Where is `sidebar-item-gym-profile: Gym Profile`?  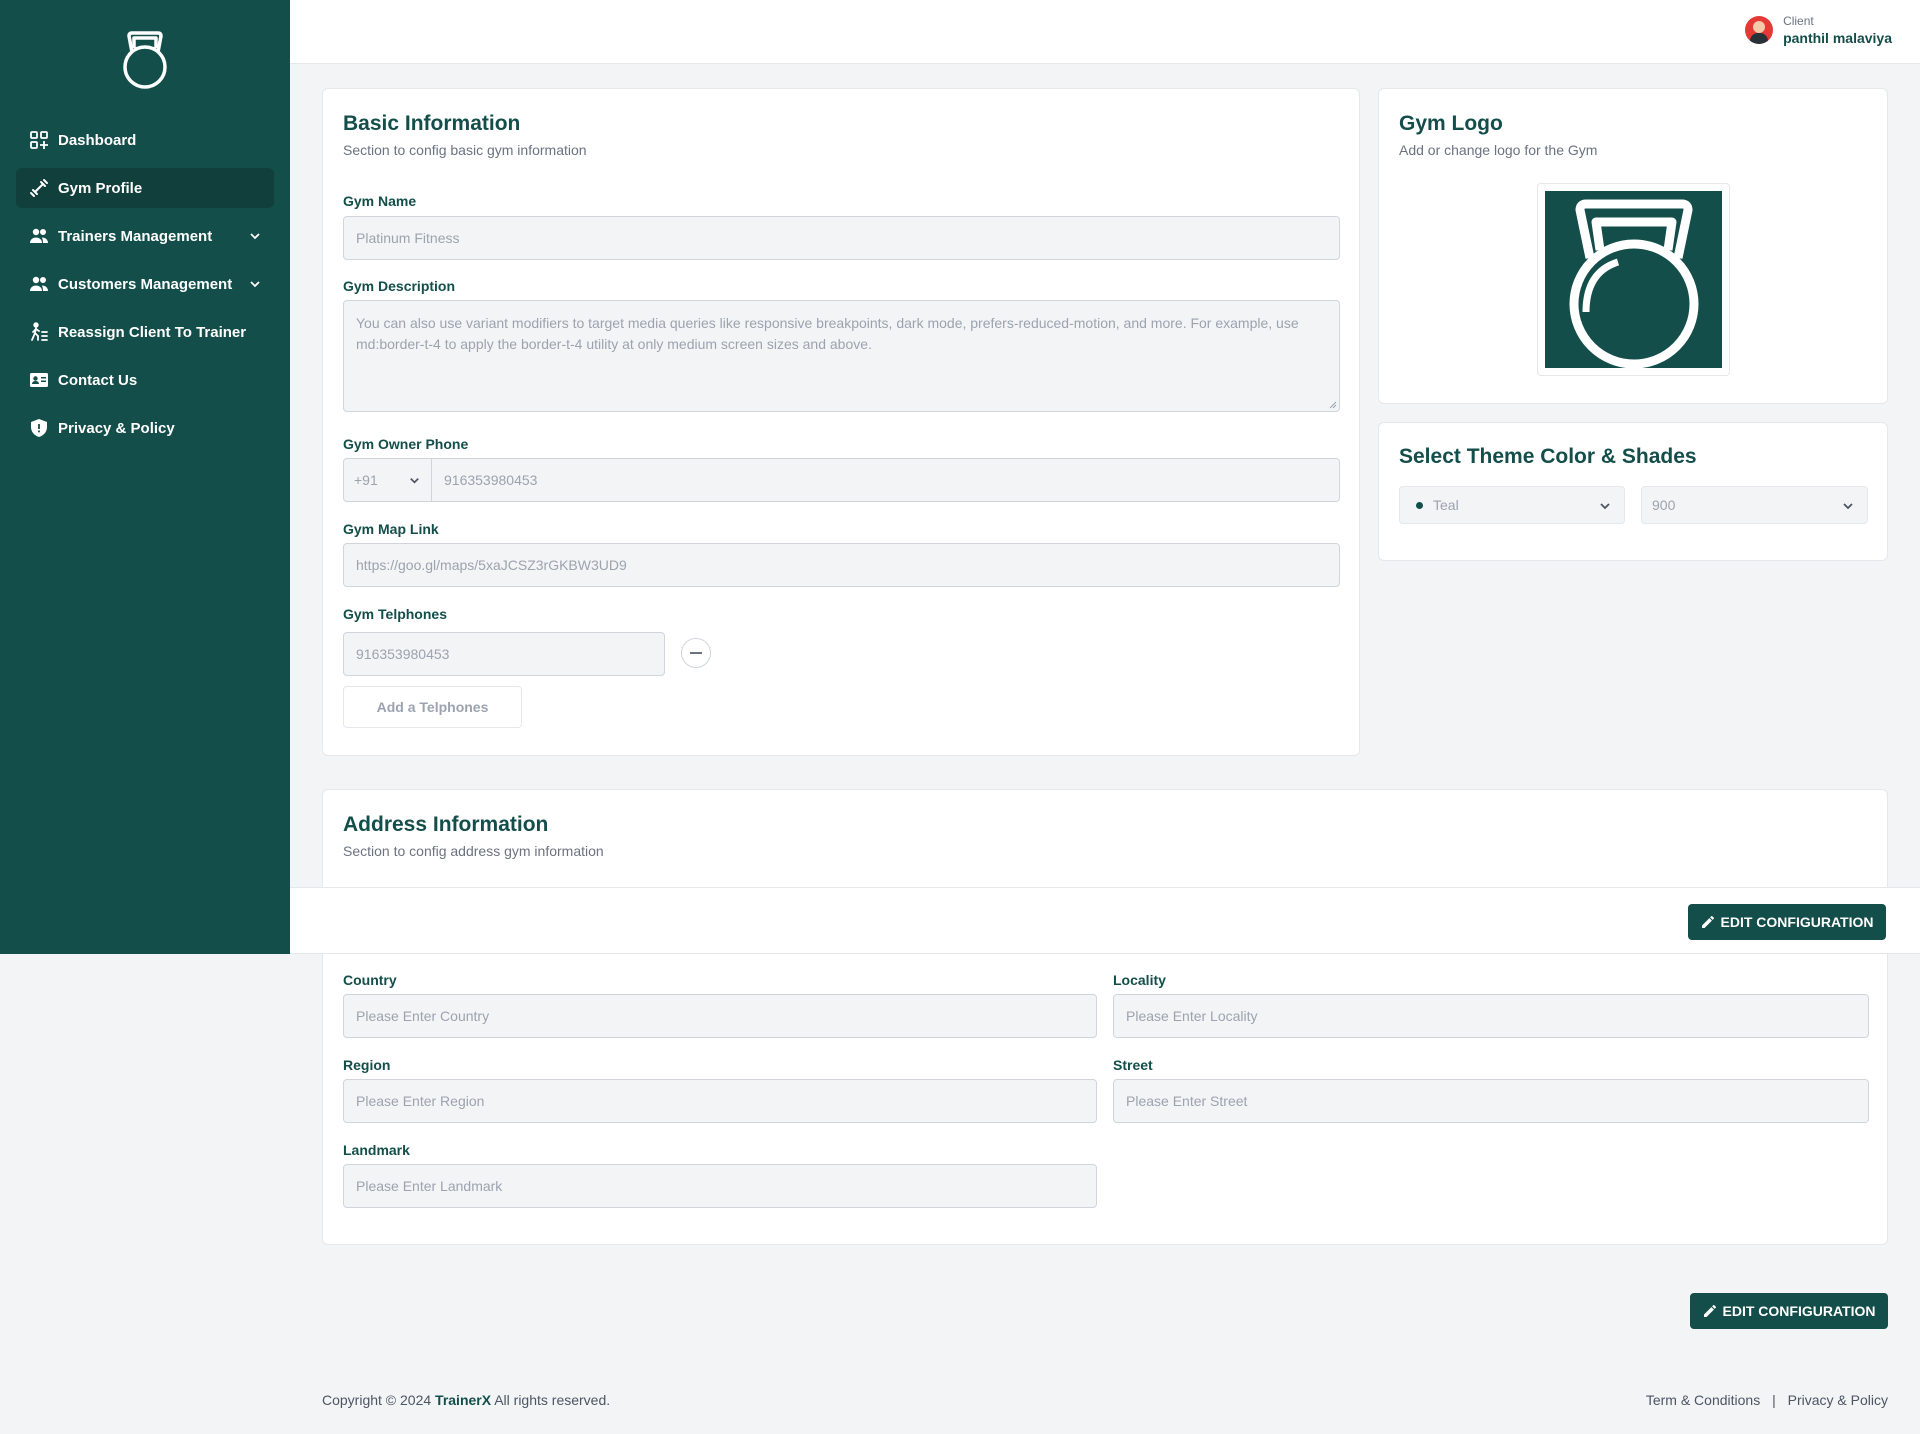 sidebar-item-gym-profile: Gym Profile is located at coordinates (145, 188).